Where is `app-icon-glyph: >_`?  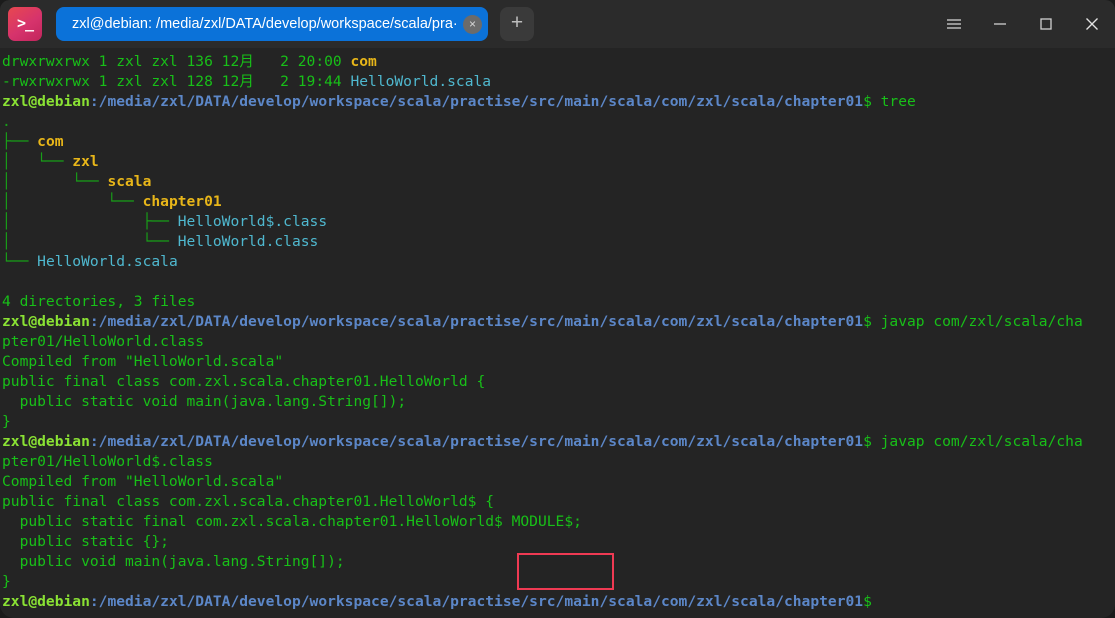
app-icon-glyph: >_ is located at coordinates (25, 22).